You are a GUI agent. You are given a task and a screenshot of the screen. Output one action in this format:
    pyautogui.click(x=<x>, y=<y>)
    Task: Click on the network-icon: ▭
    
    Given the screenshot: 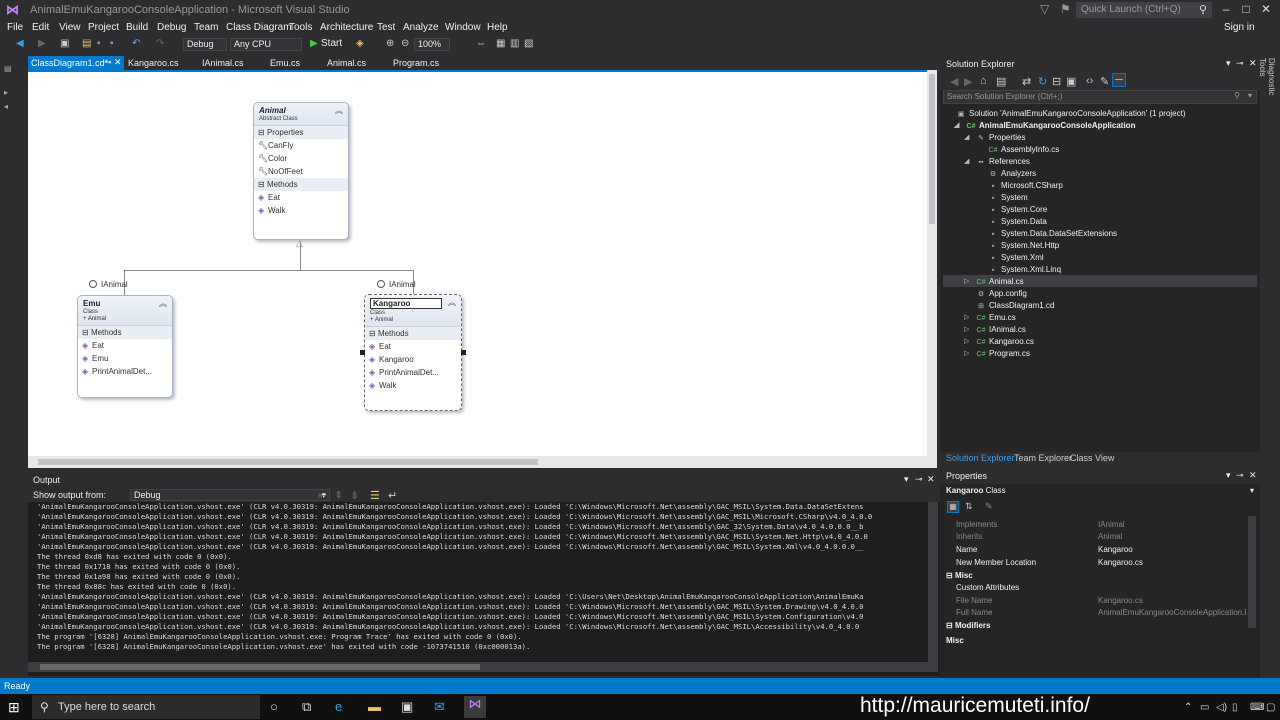 What is the action you would take?
    pyautogui.click(x=1204, y=707)
    